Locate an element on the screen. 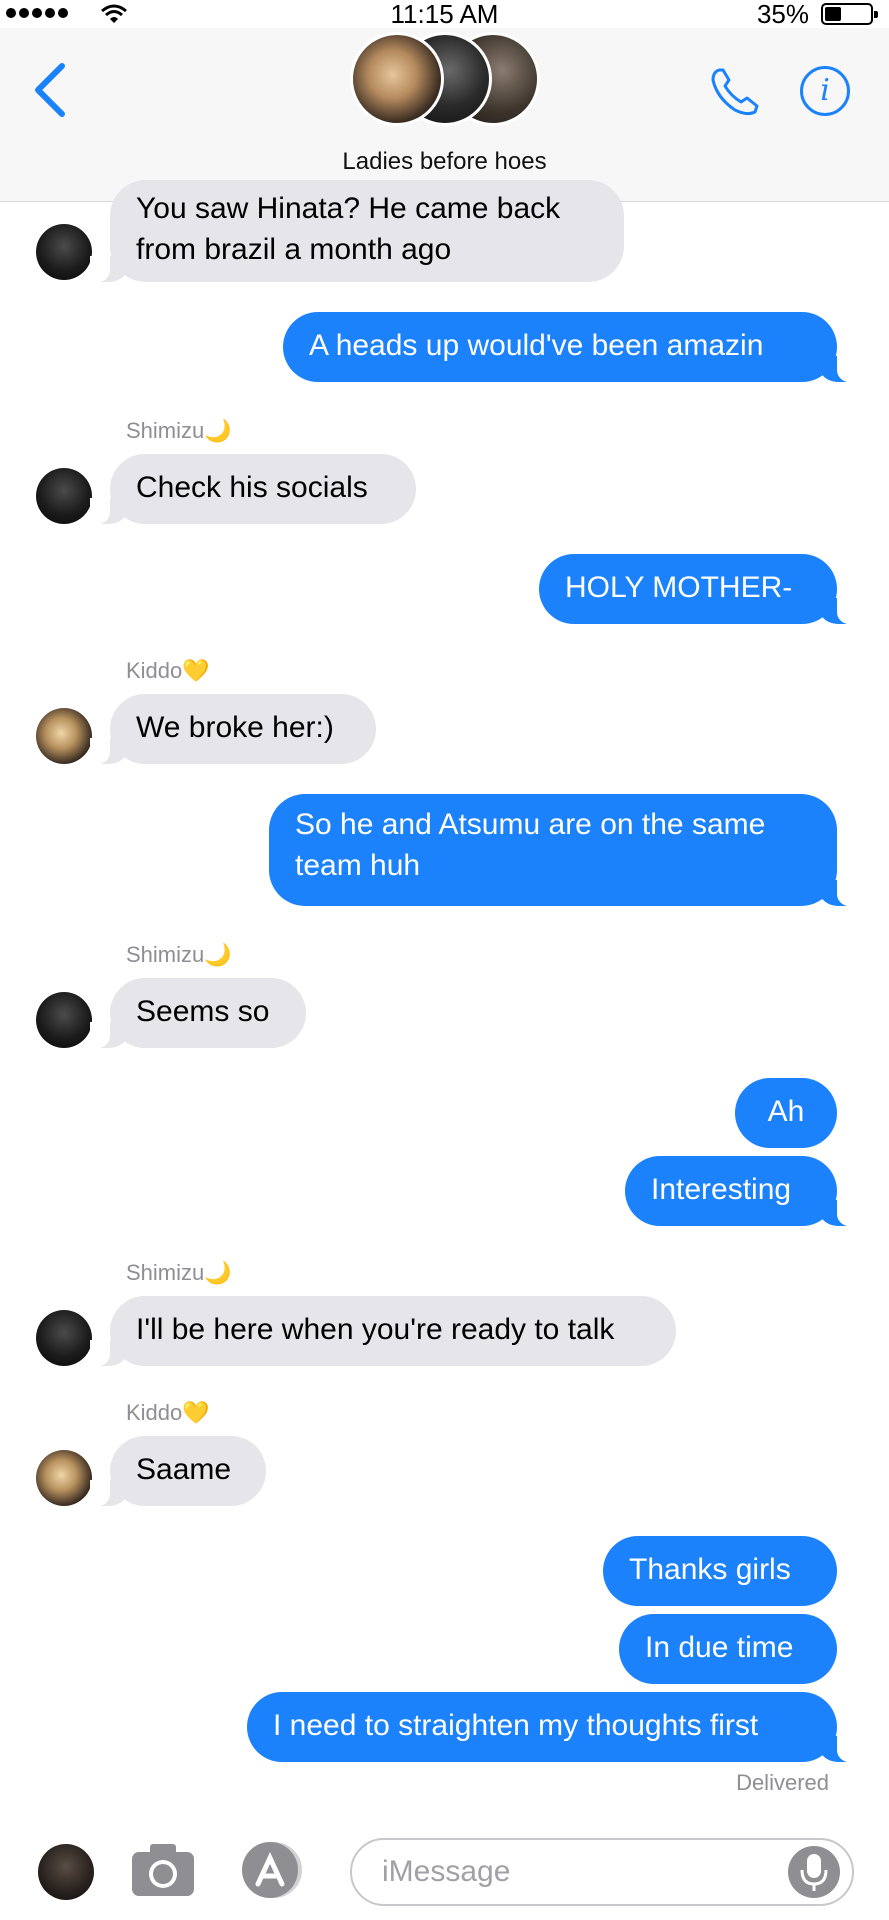 This screenshot has width=889, height=1920. message-bubble-incoming: We broke her:) is located at coordinates (233, 729).